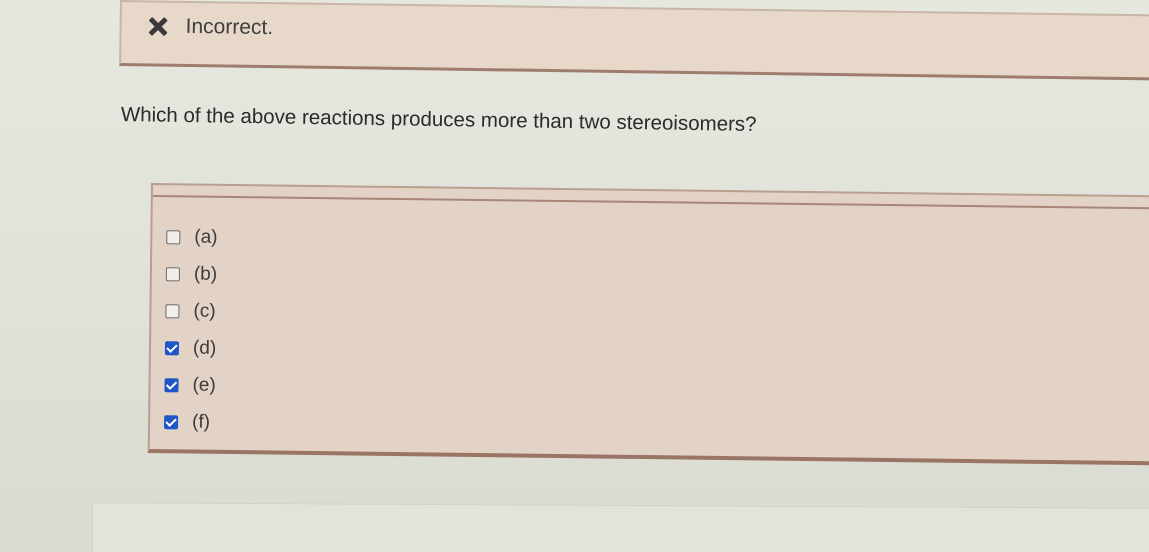  What do you see at coordinates (201, 422) in the screenshot?
I see `option-label: (f)` at bounding box center [201, 422].